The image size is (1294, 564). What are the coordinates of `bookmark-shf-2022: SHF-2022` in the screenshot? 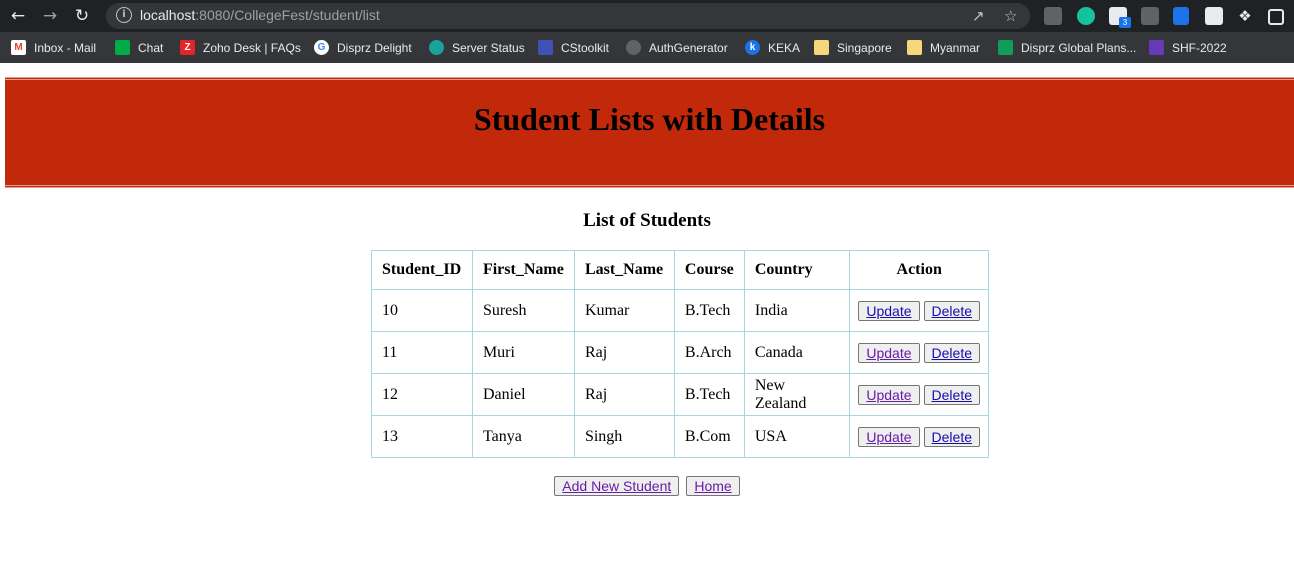 It's located at (1188, 47).